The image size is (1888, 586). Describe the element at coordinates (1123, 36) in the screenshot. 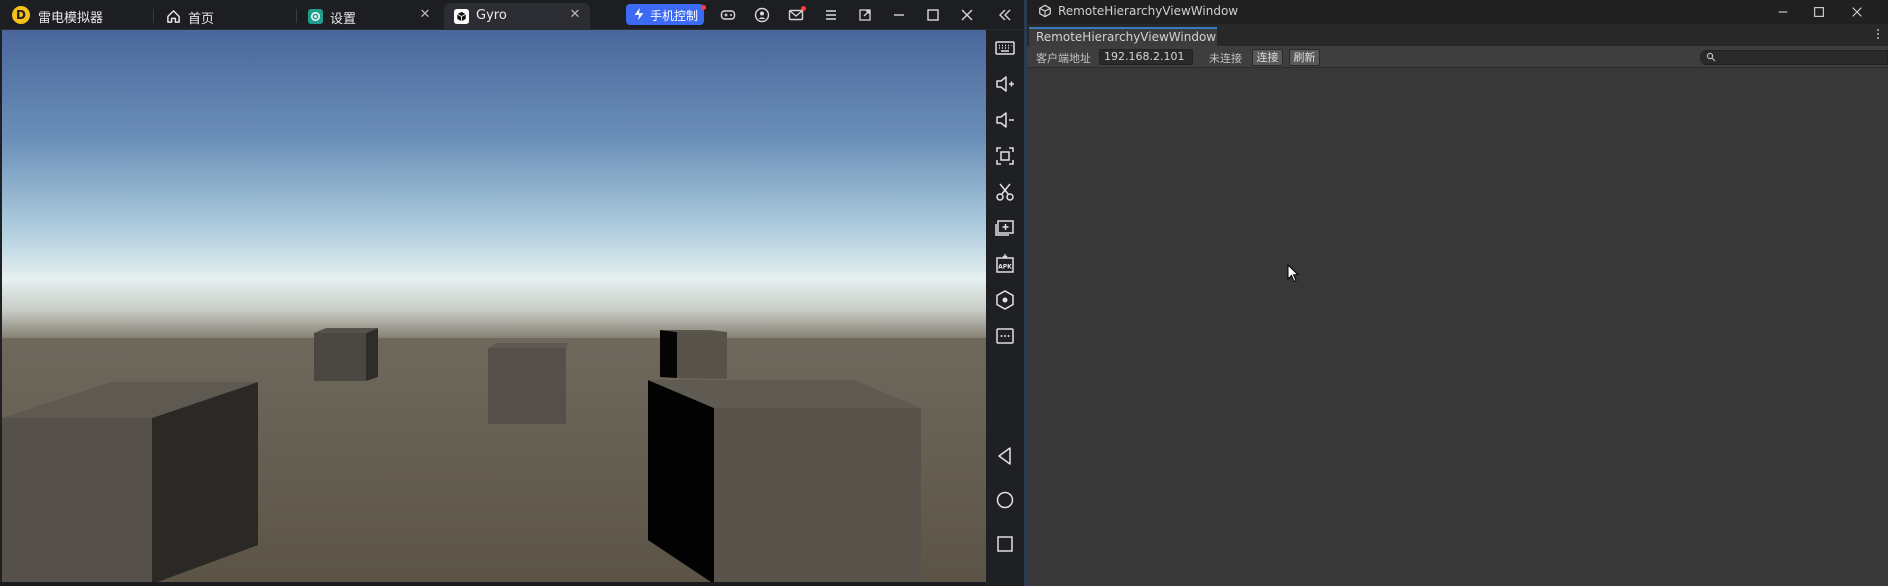

I see `tab-remote-hierarchy: RemoteHierarchyViewWindow` at that location.